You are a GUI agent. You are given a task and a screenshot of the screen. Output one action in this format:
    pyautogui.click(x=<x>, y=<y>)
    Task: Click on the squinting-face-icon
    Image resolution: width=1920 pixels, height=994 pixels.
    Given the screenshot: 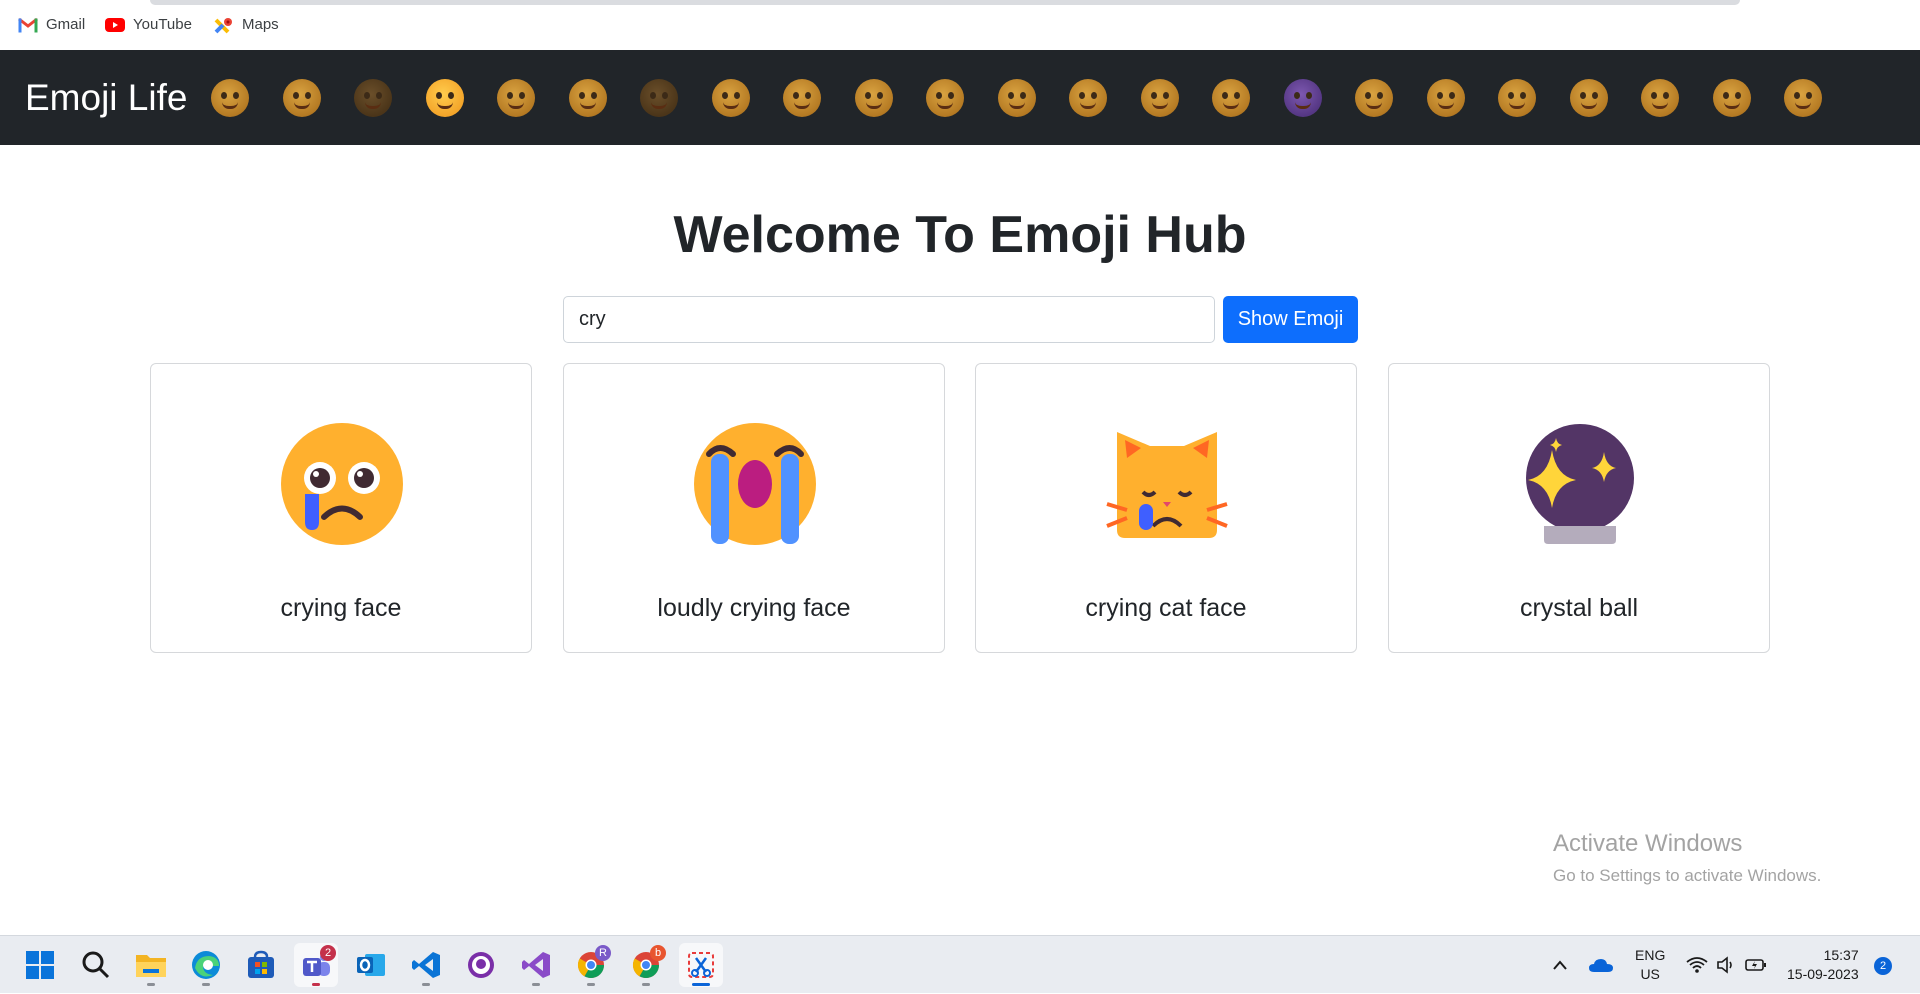 What is the action you would take?
    pyautogui.click(x=873, y=97)
    